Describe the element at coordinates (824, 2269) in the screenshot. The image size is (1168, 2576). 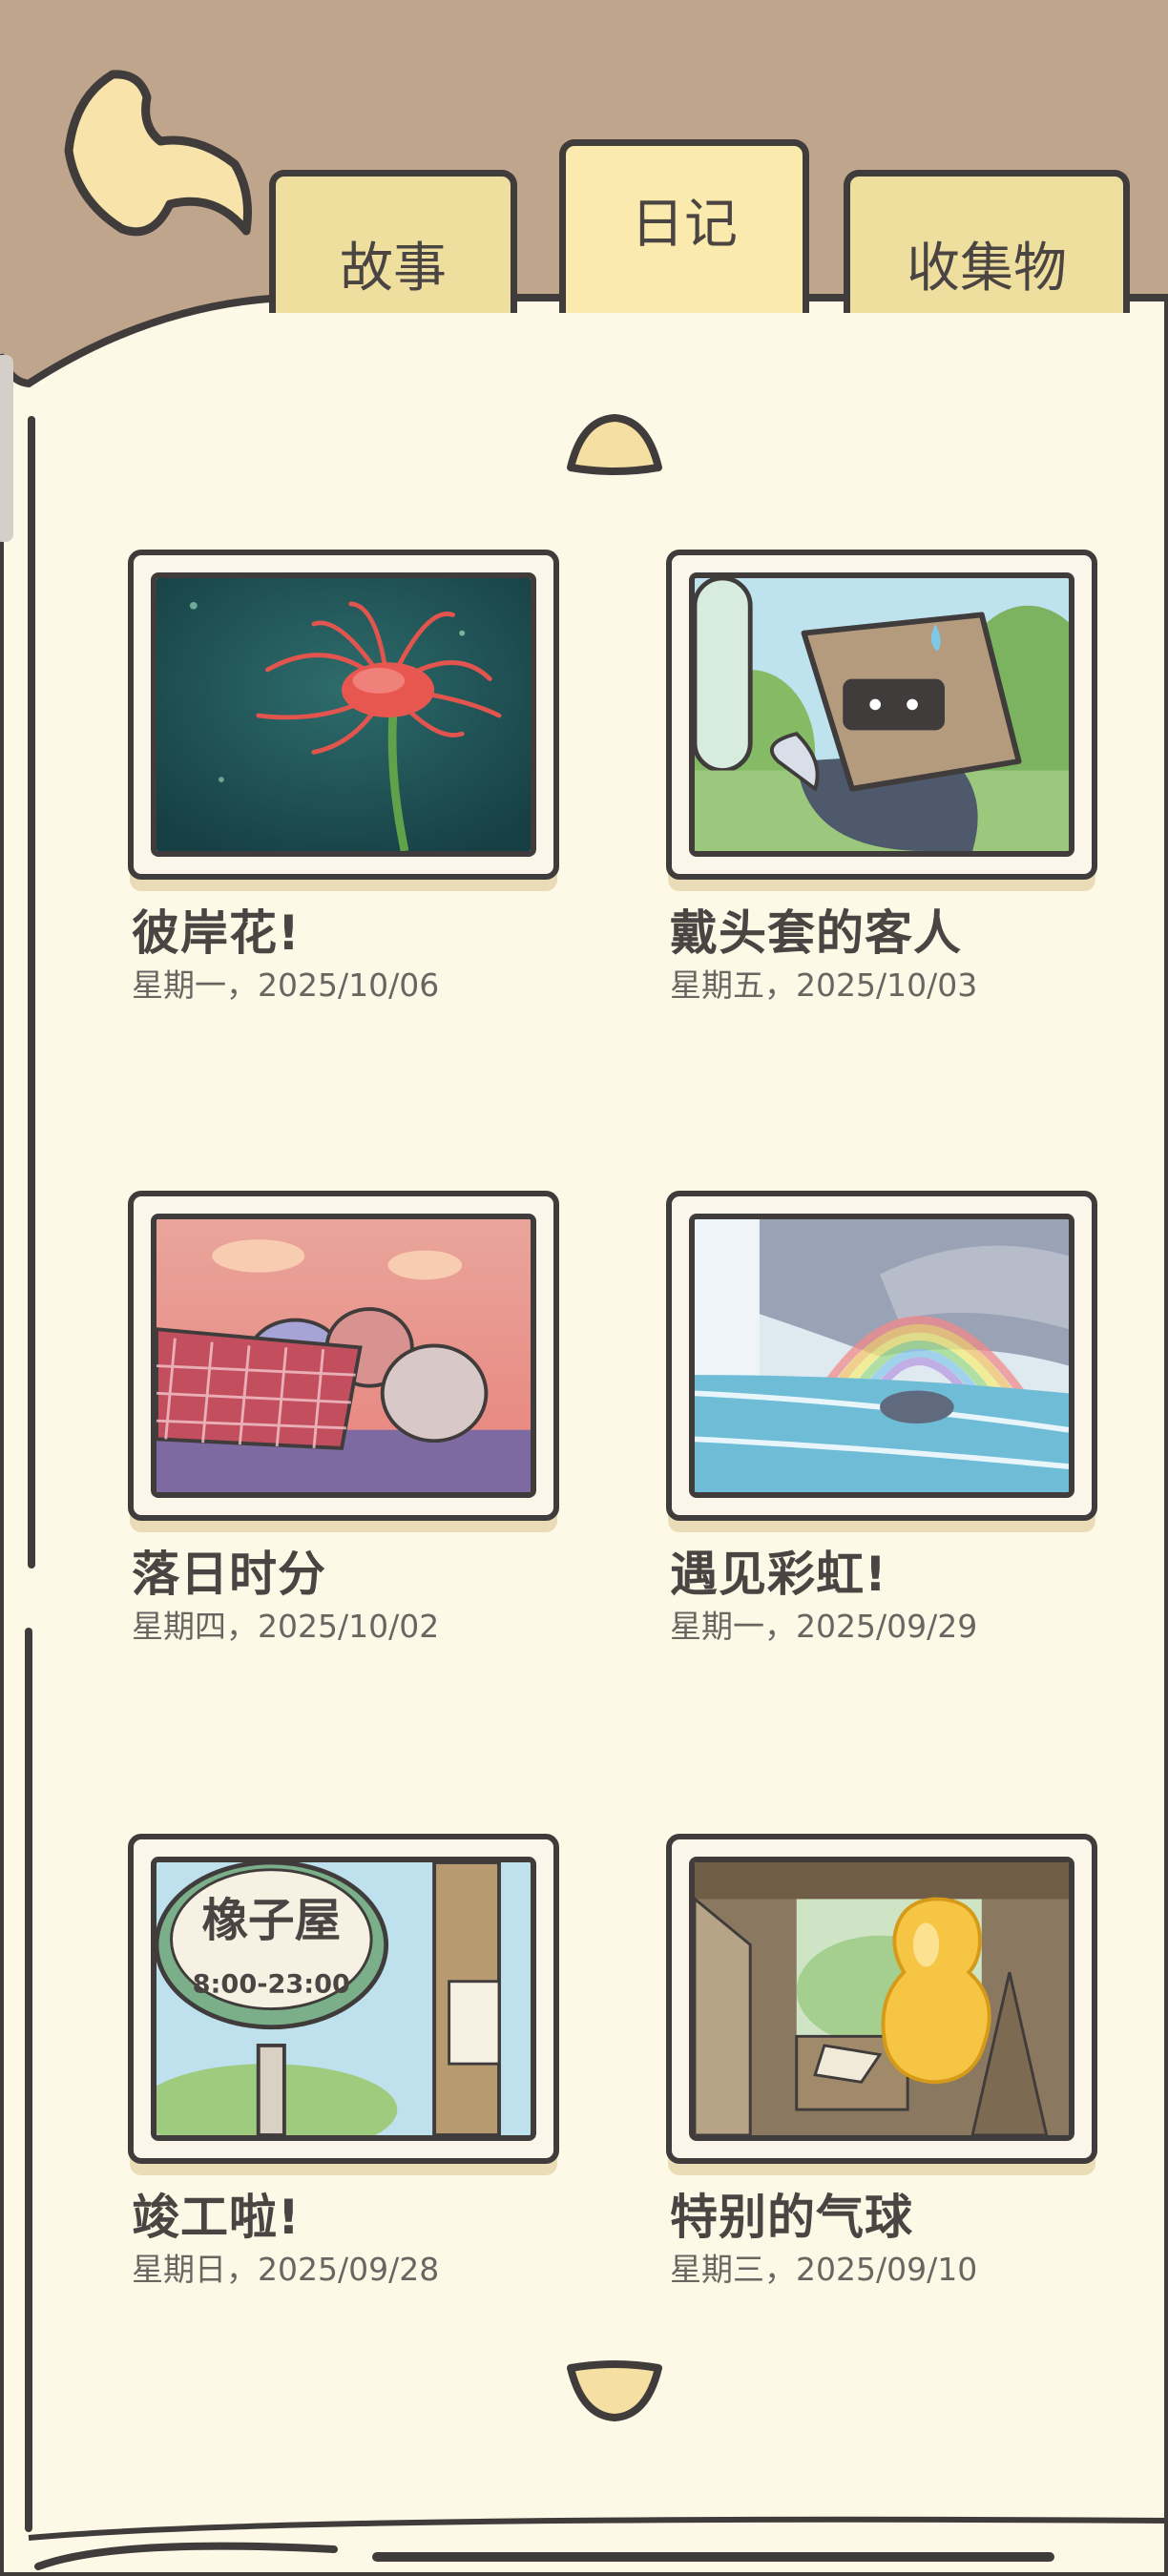
I see `entry-date: 星期三，2025/09/10` at that location.